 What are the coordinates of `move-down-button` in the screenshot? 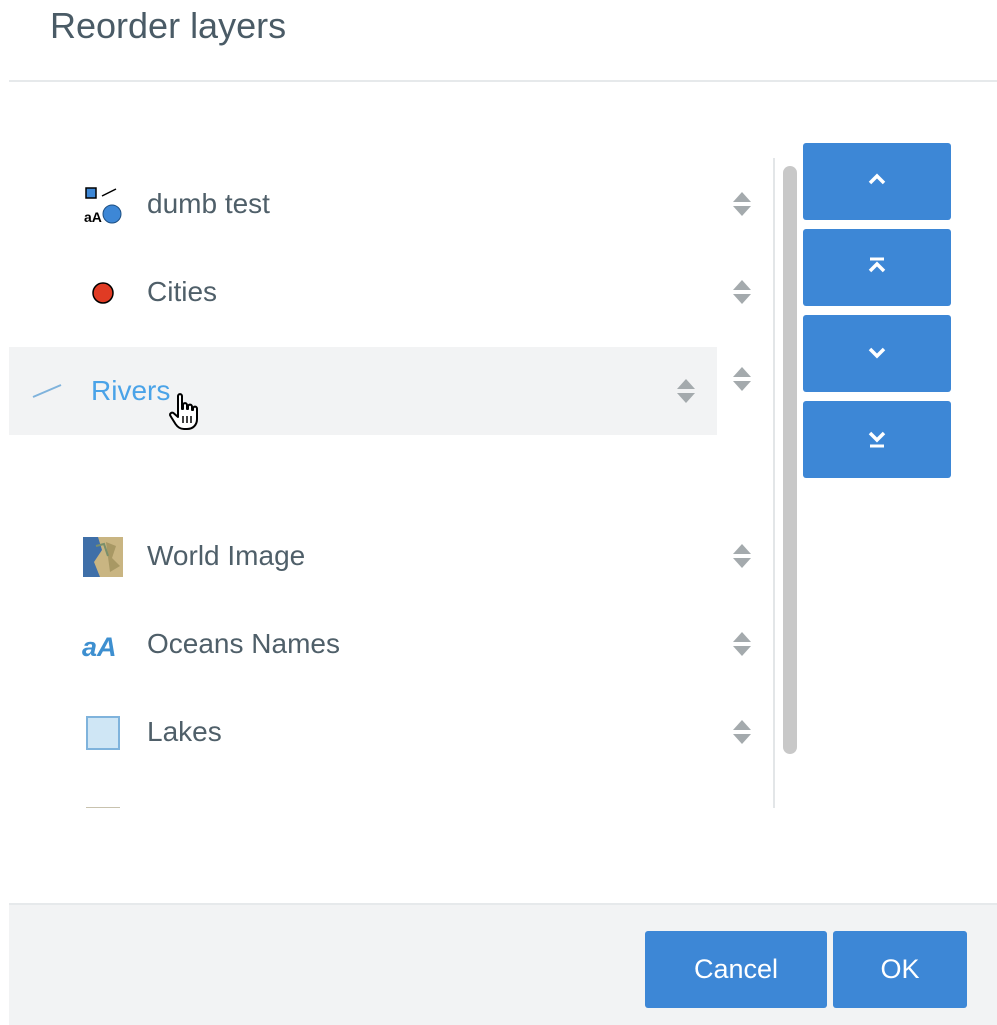 It's located at (877, 353).